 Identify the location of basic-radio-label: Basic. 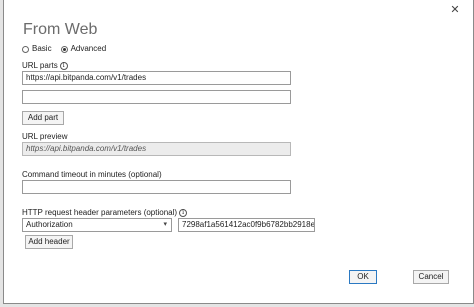
(42, 49).